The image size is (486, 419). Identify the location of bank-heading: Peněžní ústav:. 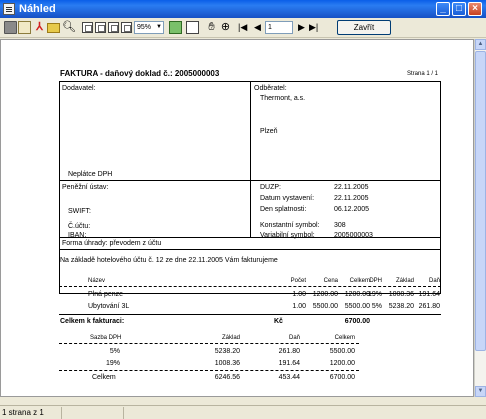
(85, 187).